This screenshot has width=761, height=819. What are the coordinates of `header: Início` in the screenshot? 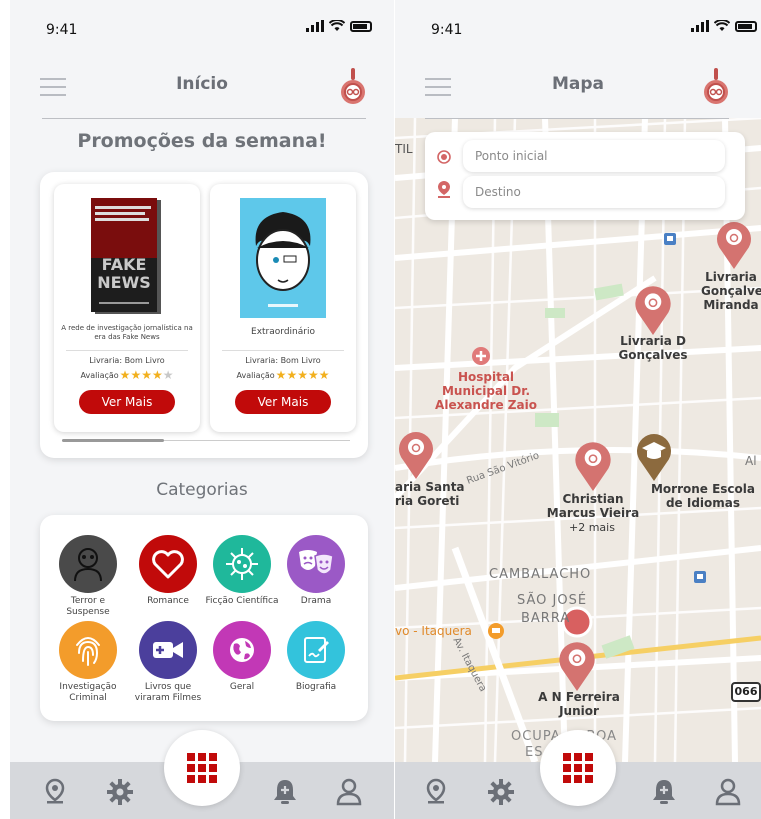 It's located at (202, 88).